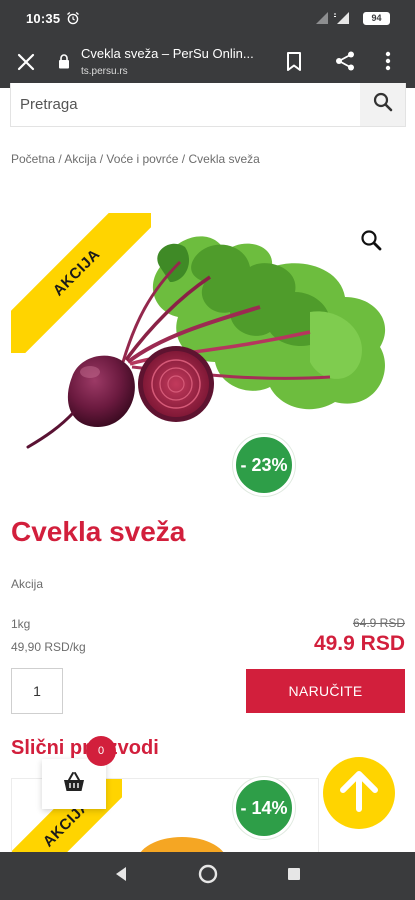 This screenshot has height=900, width=415. I want to click on scroll-top-button, so click(359, 793).